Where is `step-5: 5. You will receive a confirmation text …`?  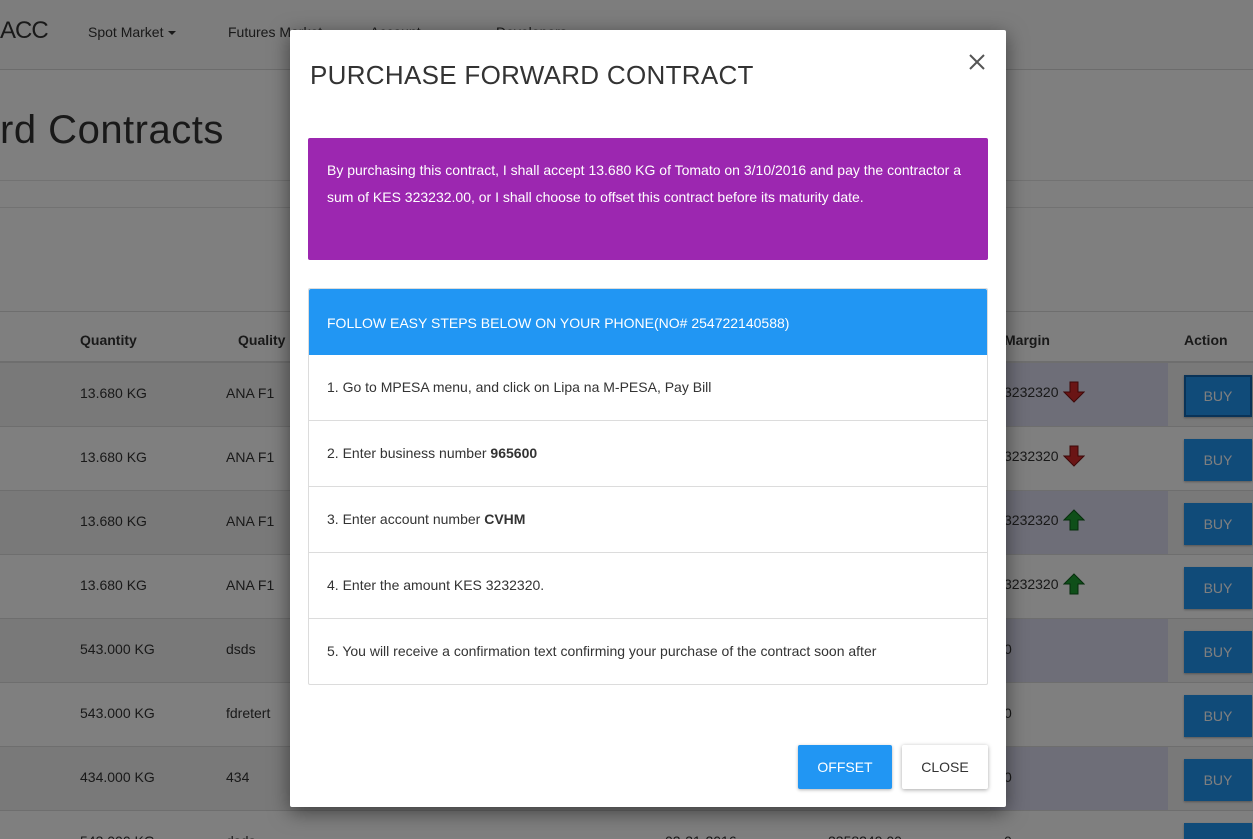 step-5: 5. You will receive a confirmation text … is located at coordinates (602, 651).